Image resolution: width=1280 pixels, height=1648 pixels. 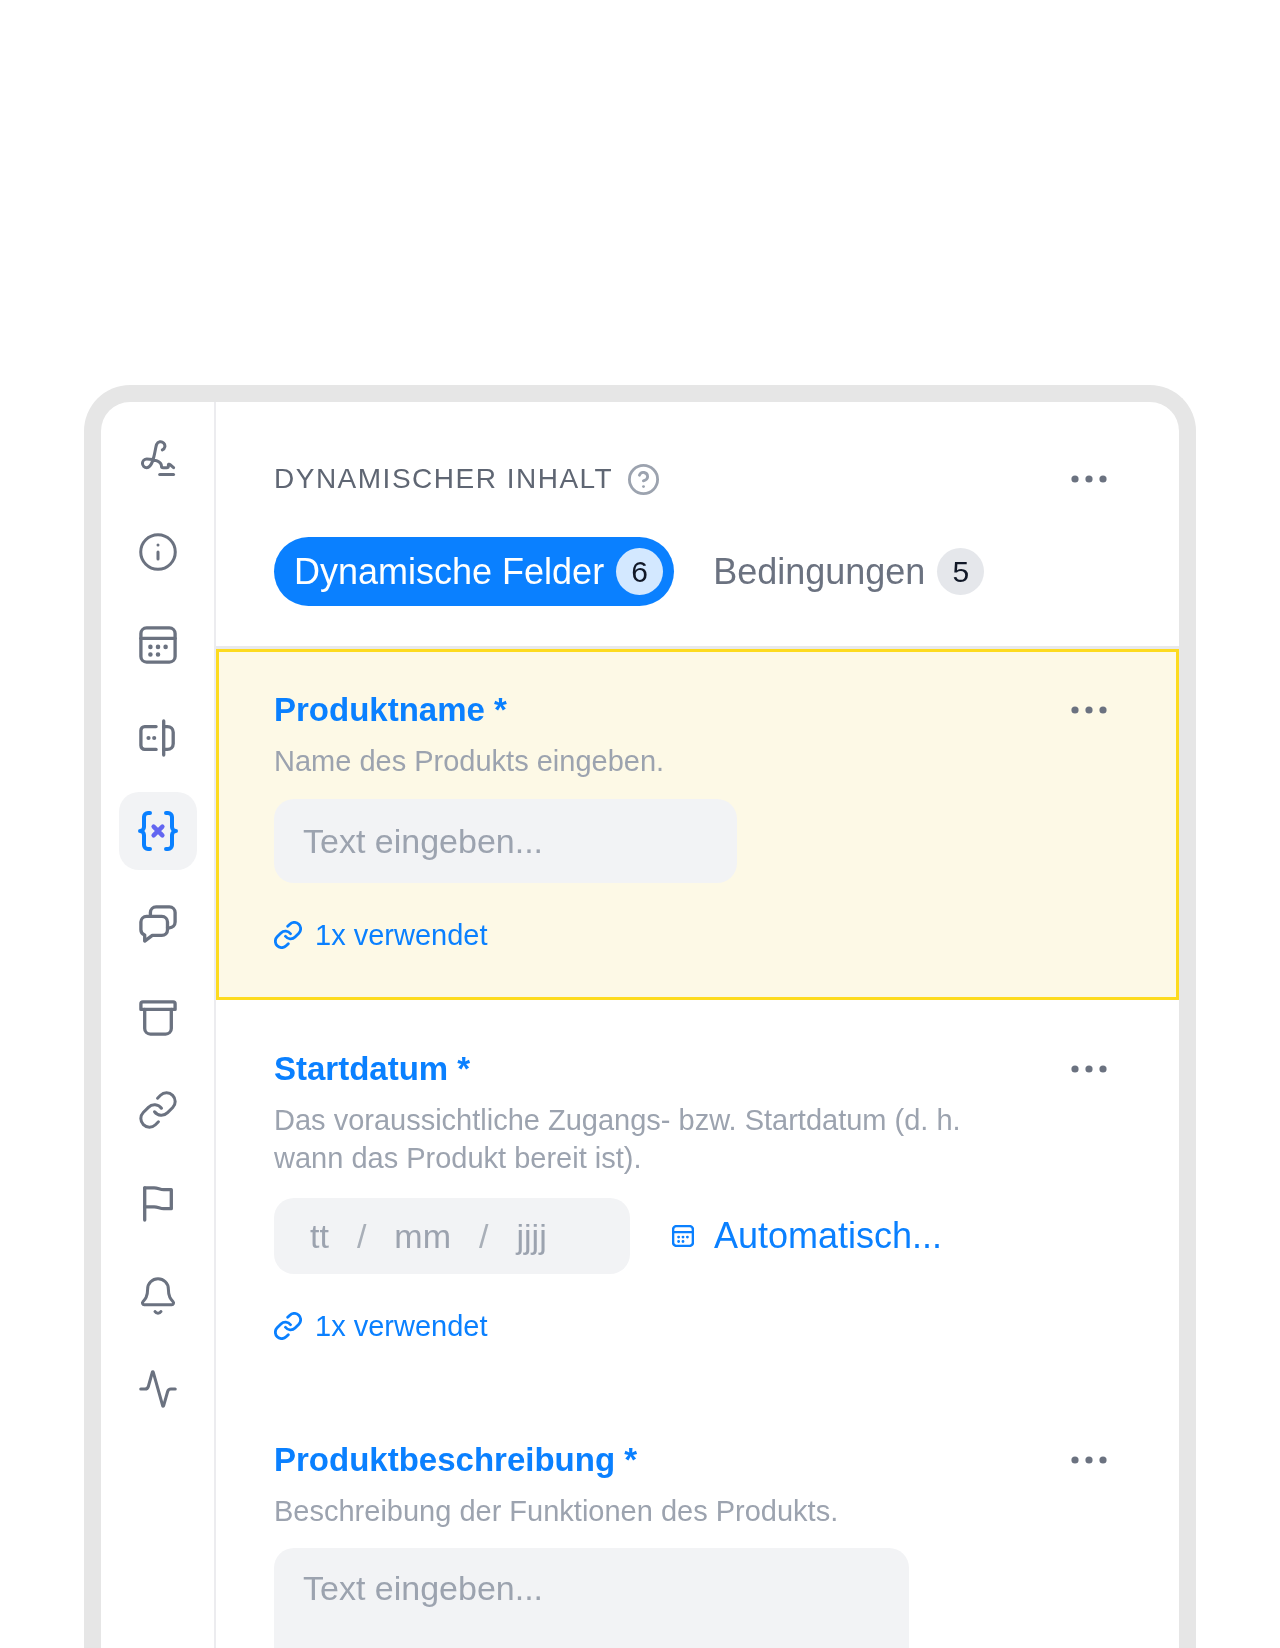 What do you see at coordinates (372, 1069) in the screenshot?
I see `field-title: Startdatum *` at bounding box center [372, 1069].